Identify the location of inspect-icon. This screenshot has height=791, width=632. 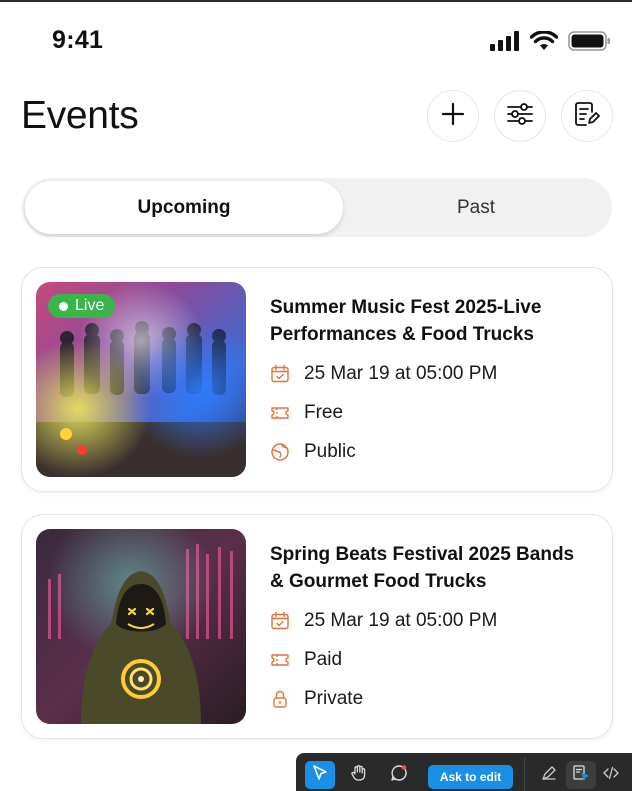
(581, 775).